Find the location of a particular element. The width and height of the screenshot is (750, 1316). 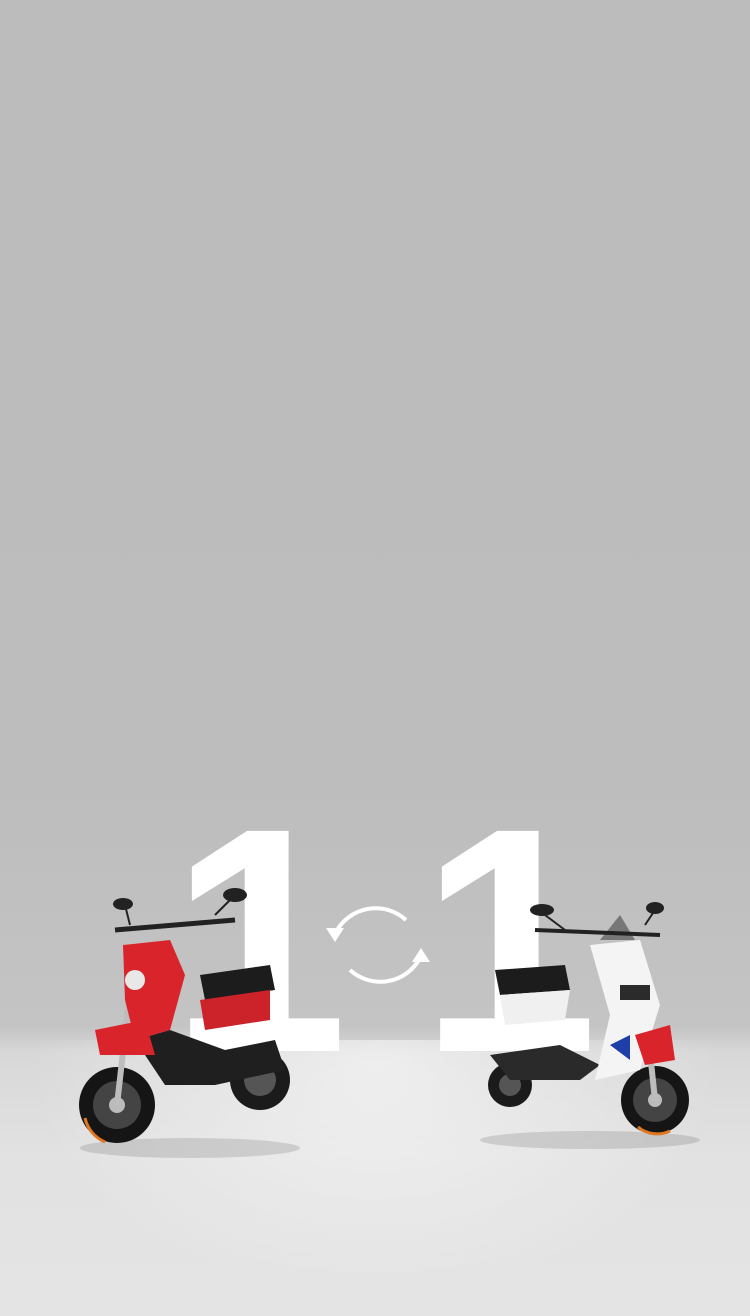

red-scooter-image is located at coordinates (189, 1023).